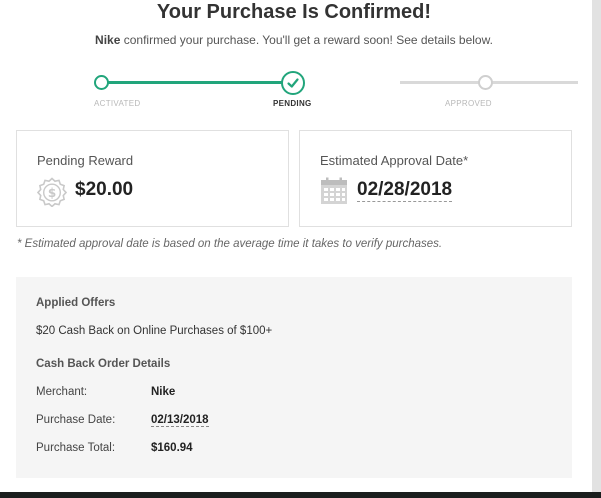 This screenshot has height=498, width=601. Describe the element at coordinates (104, 189) in the screenshot. I see `pending-reward-value: $20.00` at that location.